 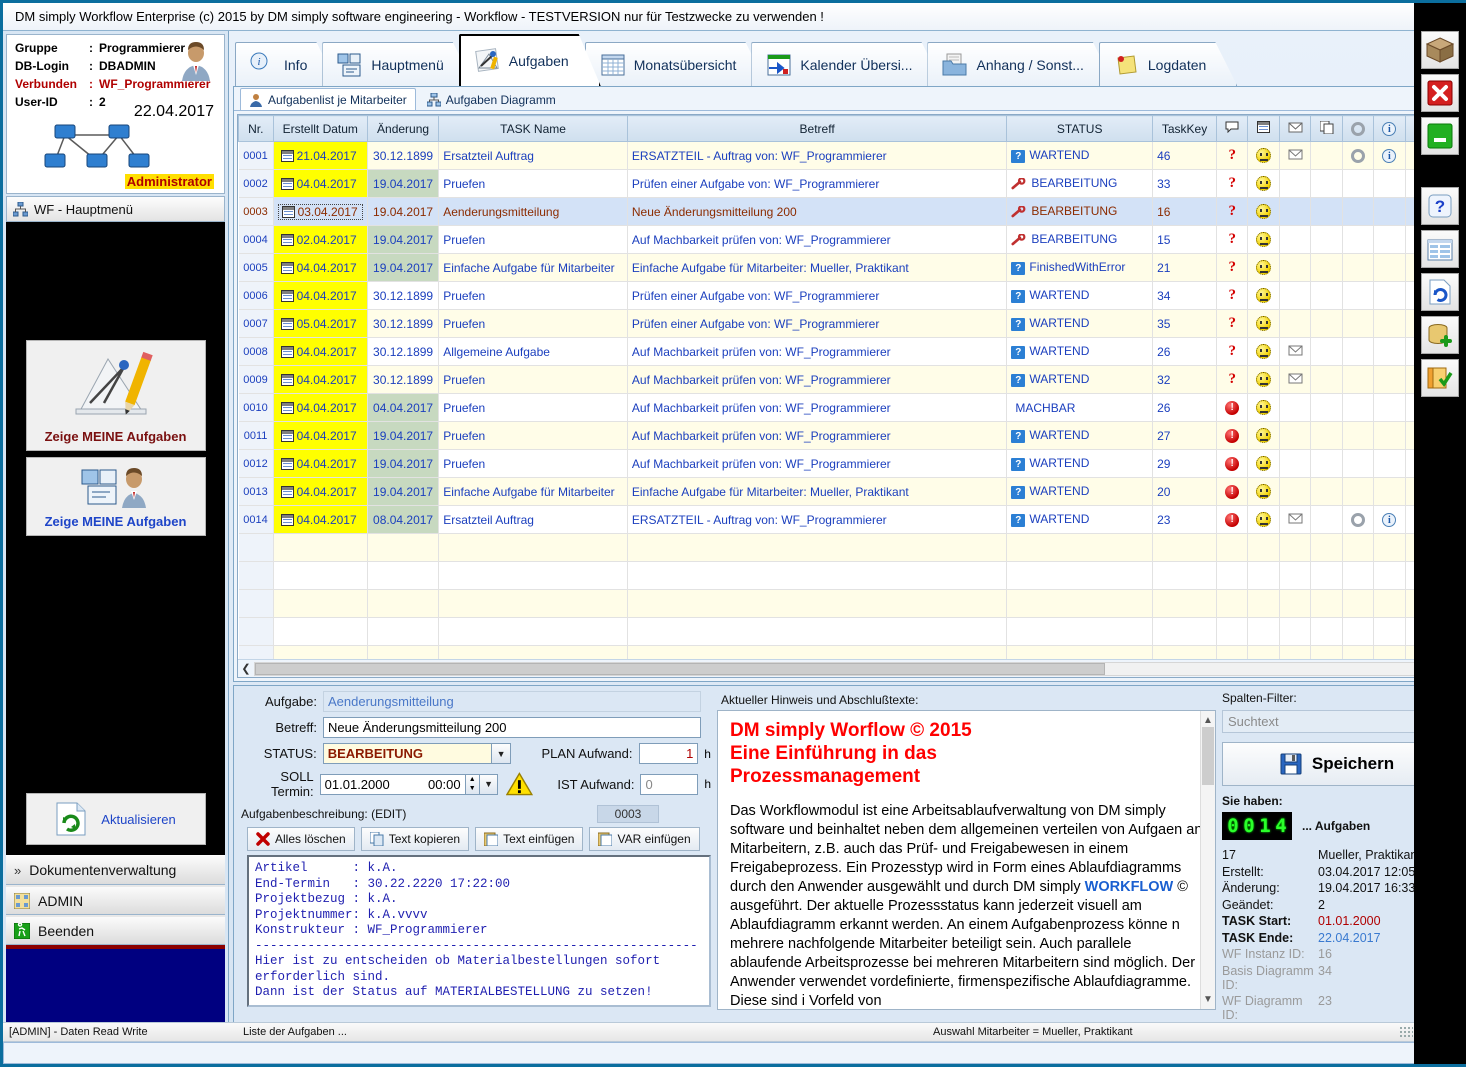 What do you see at coordinates (501, 753) in the screenshot?
I see `status-dropdown-arrow: ▼` at bounding box center [501, 753].